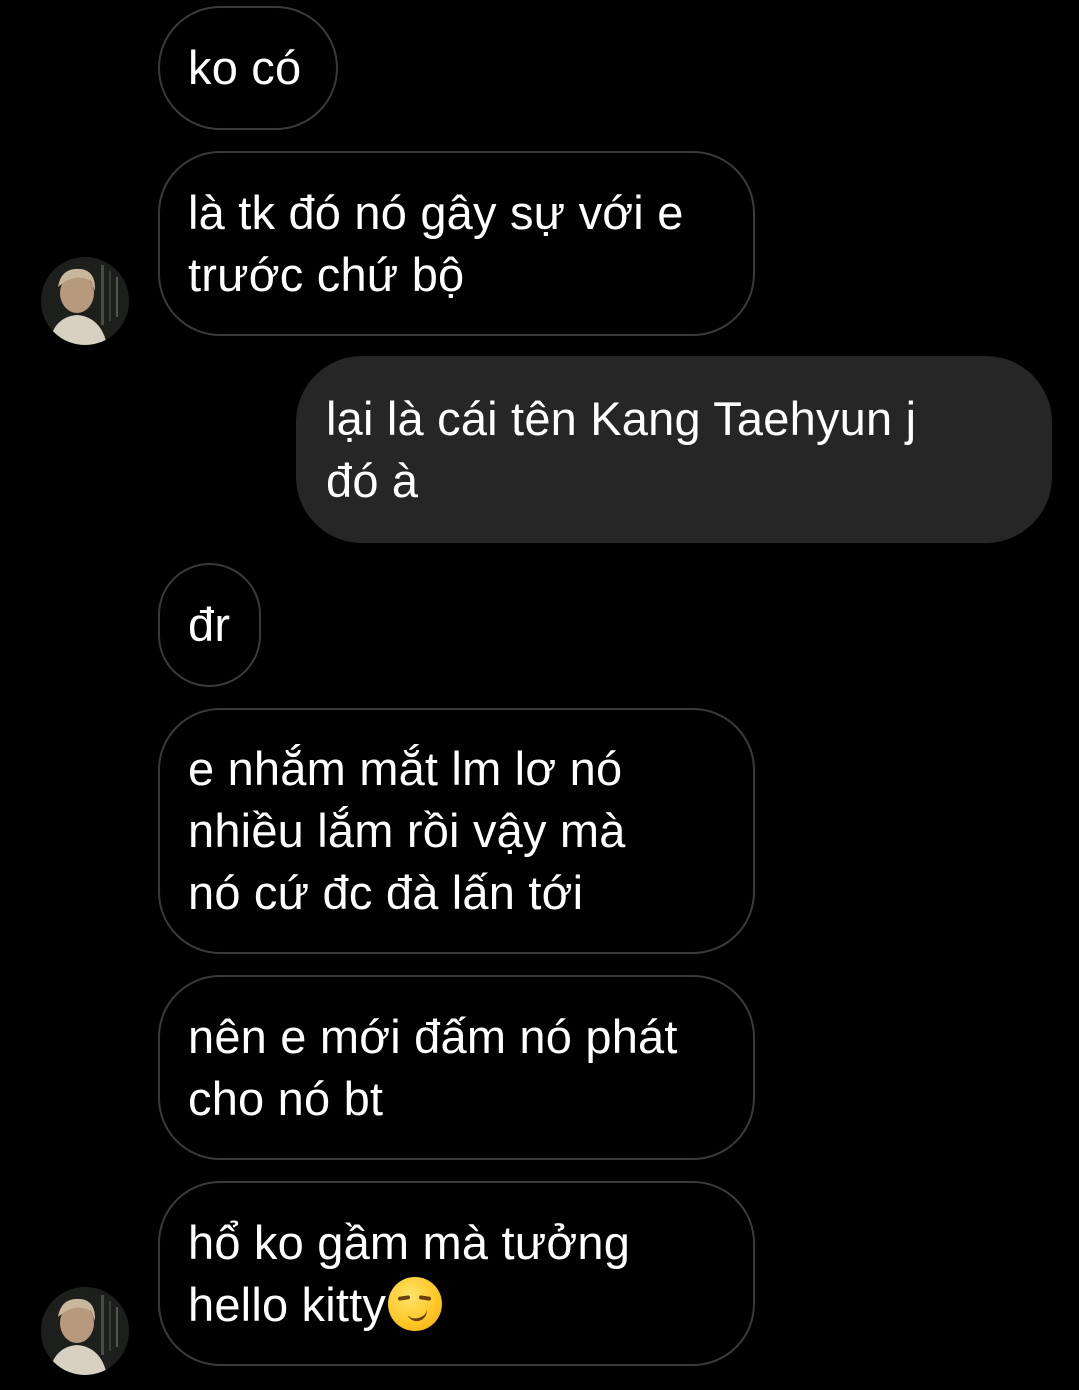 This screenshot has width=1079, height=1390. What do you see at coordinates (433, 1067) in the screenshot?
I see `message-text: nên e mới đấm nó phát cho nó bt` at bounding box center [433, 1067].